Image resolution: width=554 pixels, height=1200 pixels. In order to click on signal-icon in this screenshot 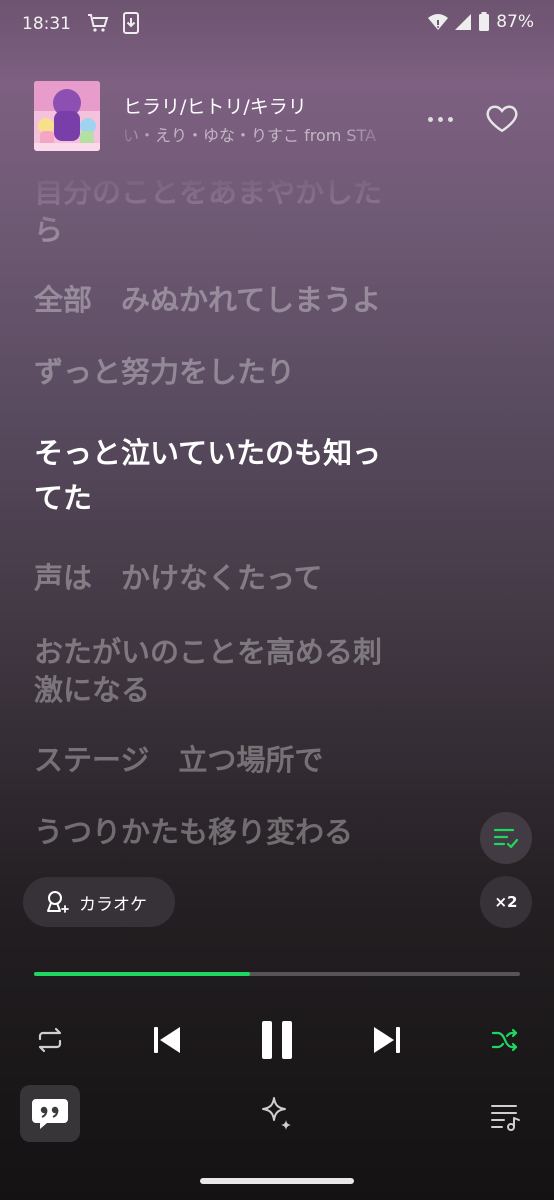, I will do `click(463, 22)`.